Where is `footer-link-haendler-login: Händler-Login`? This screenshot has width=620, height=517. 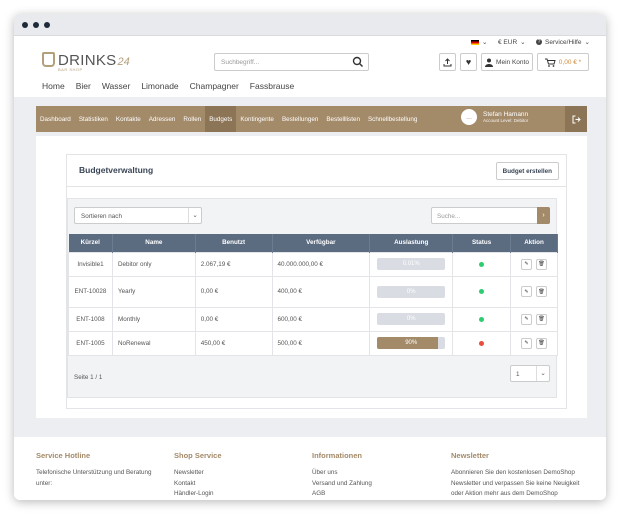 footer-link-haendler-login: Händler-Login is located at coordinates (239, 494).